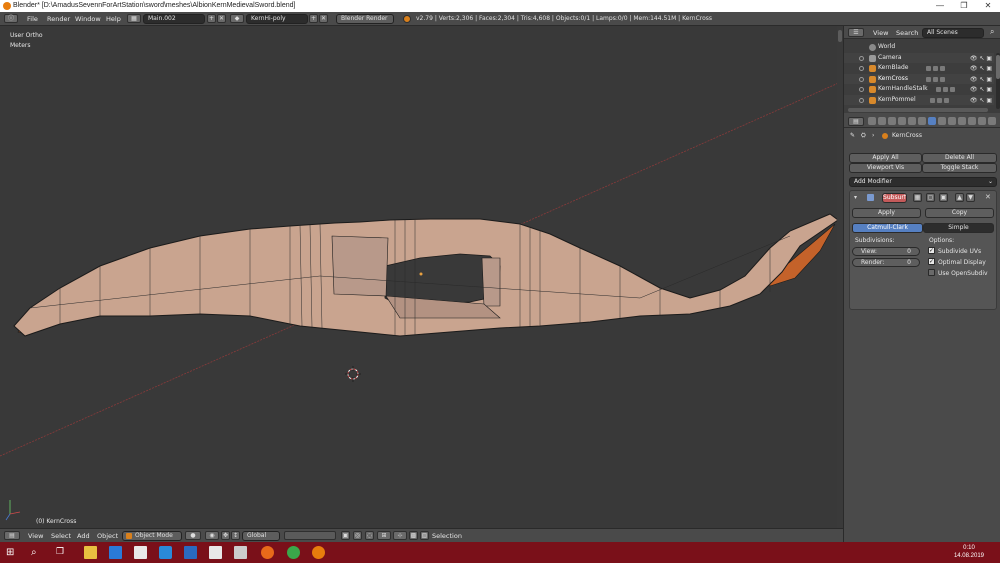  I want to click on move-down-icon: ▼, so click(970, 197).